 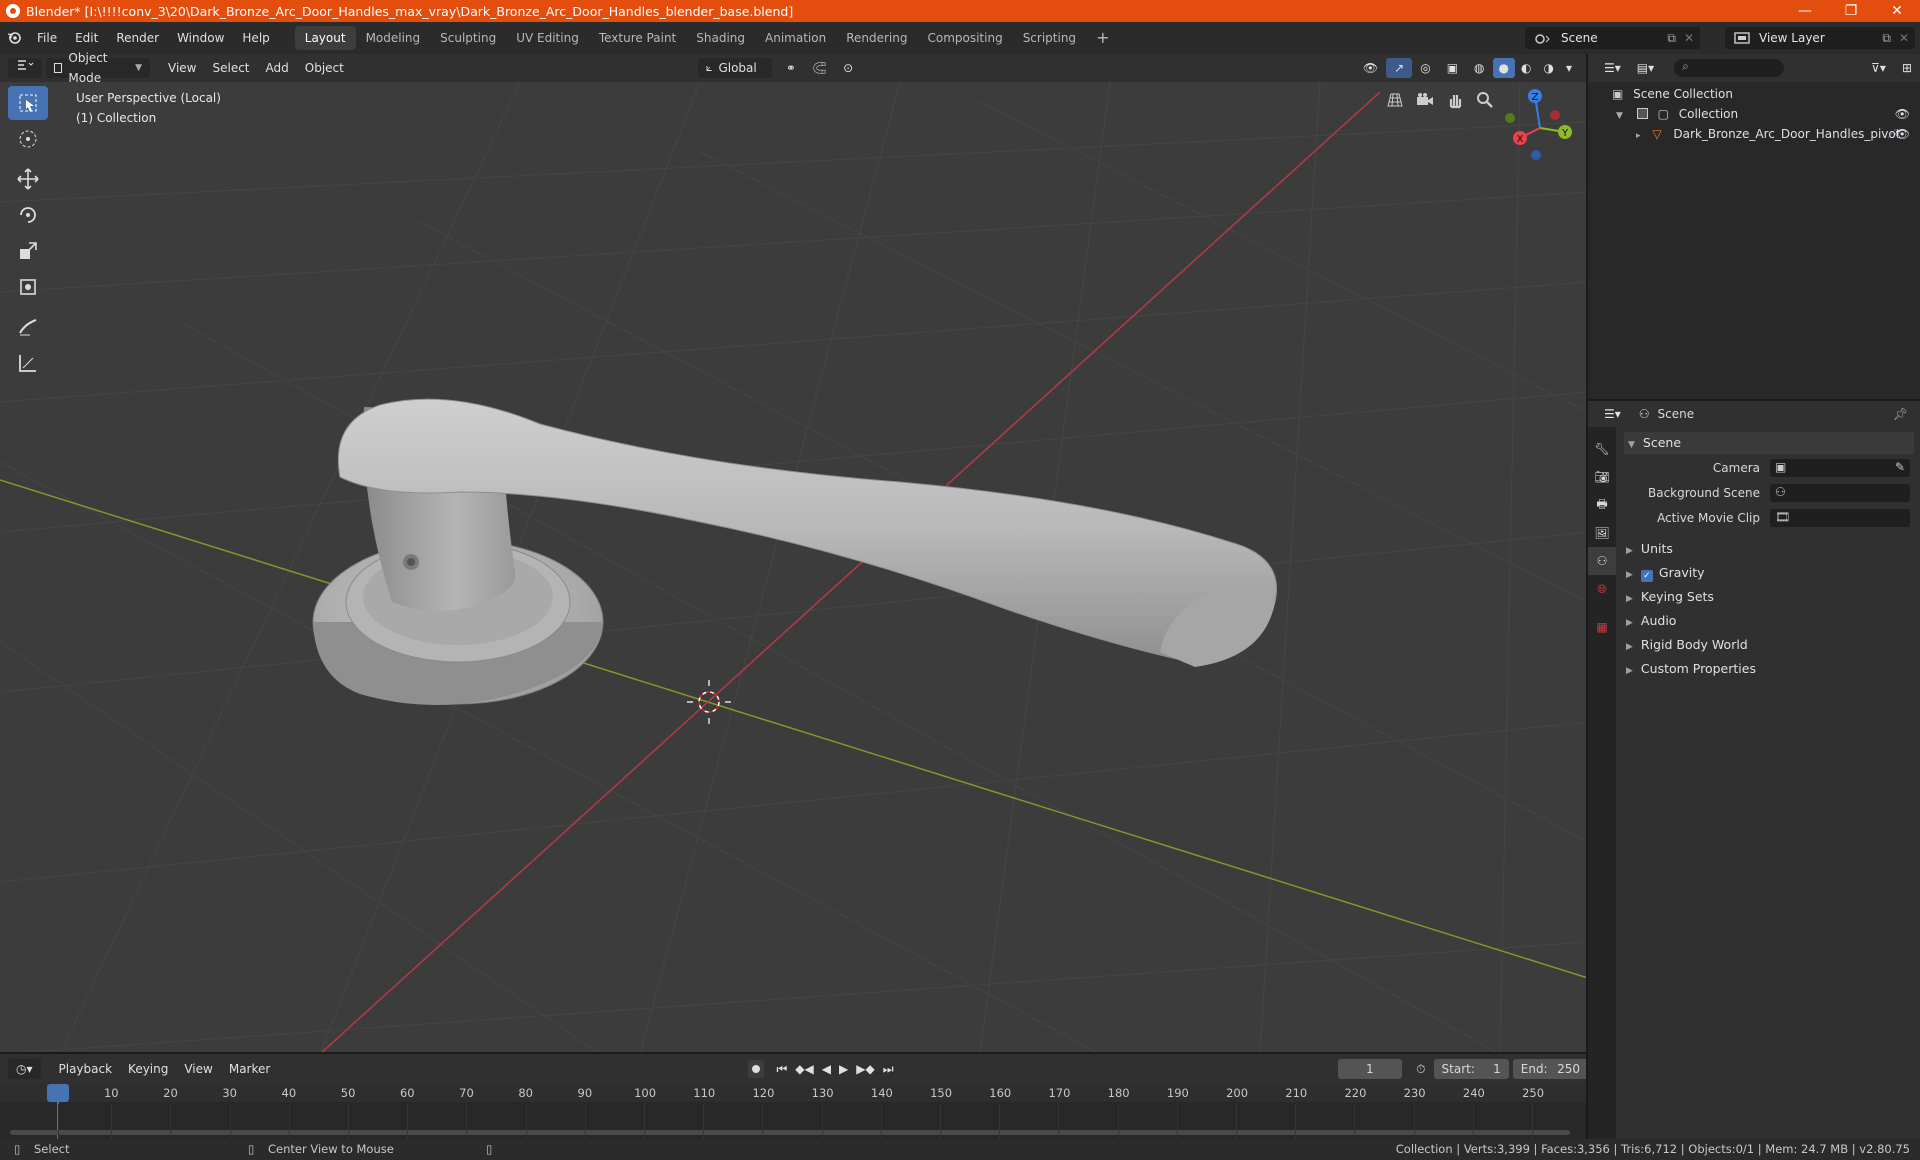 I want to click on timeline-menu-view: View, so click(x=198, y=1069).